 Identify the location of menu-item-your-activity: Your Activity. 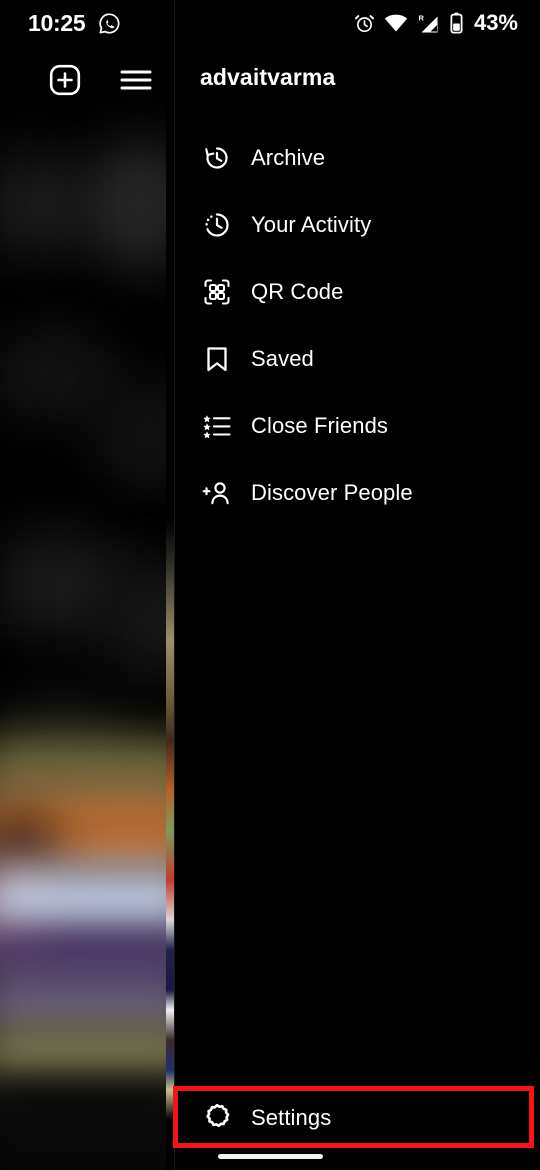
(357, 224).